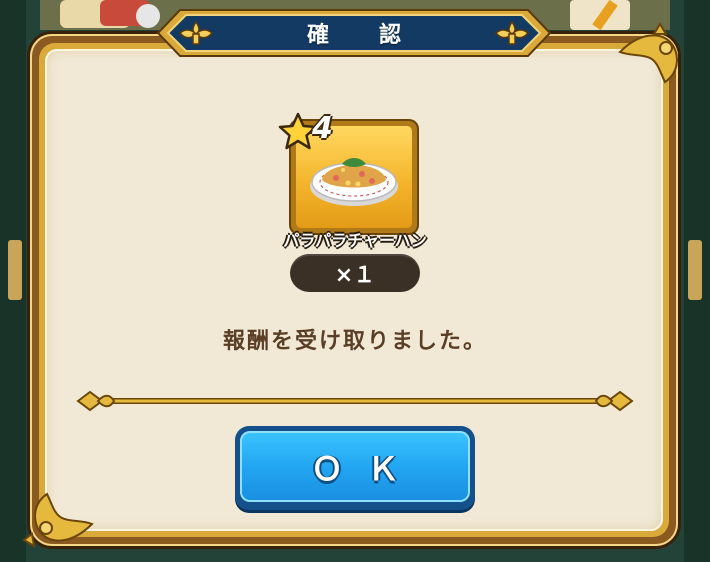 The width and height of the screenshot is (710, 562). Describe the element at coordinates (355, 273) in the screenshot. I see `quantity-badge: ×１` at that location.